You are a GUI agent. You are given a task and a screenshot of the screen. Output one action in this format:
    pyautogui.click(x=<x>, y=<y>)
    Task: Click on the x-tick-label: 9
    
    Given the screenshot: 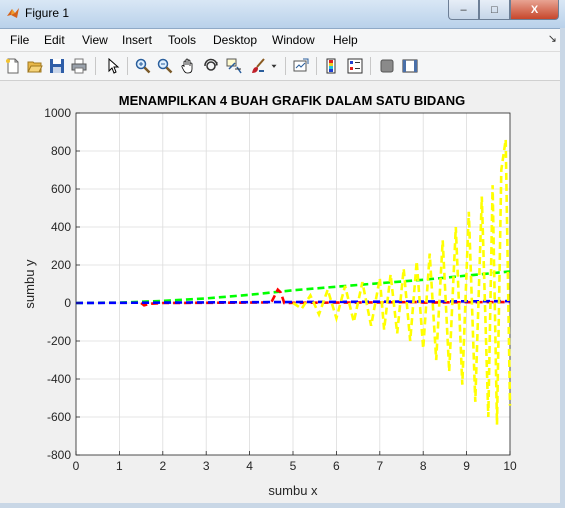 What is the action you would take?
    pyautogui.click(x=466, y=466)
    